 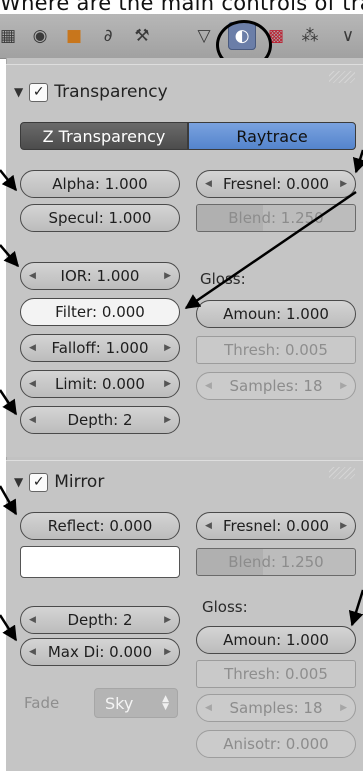 I want to click on mirror-title: Mirror, so click(x=79, y=482).